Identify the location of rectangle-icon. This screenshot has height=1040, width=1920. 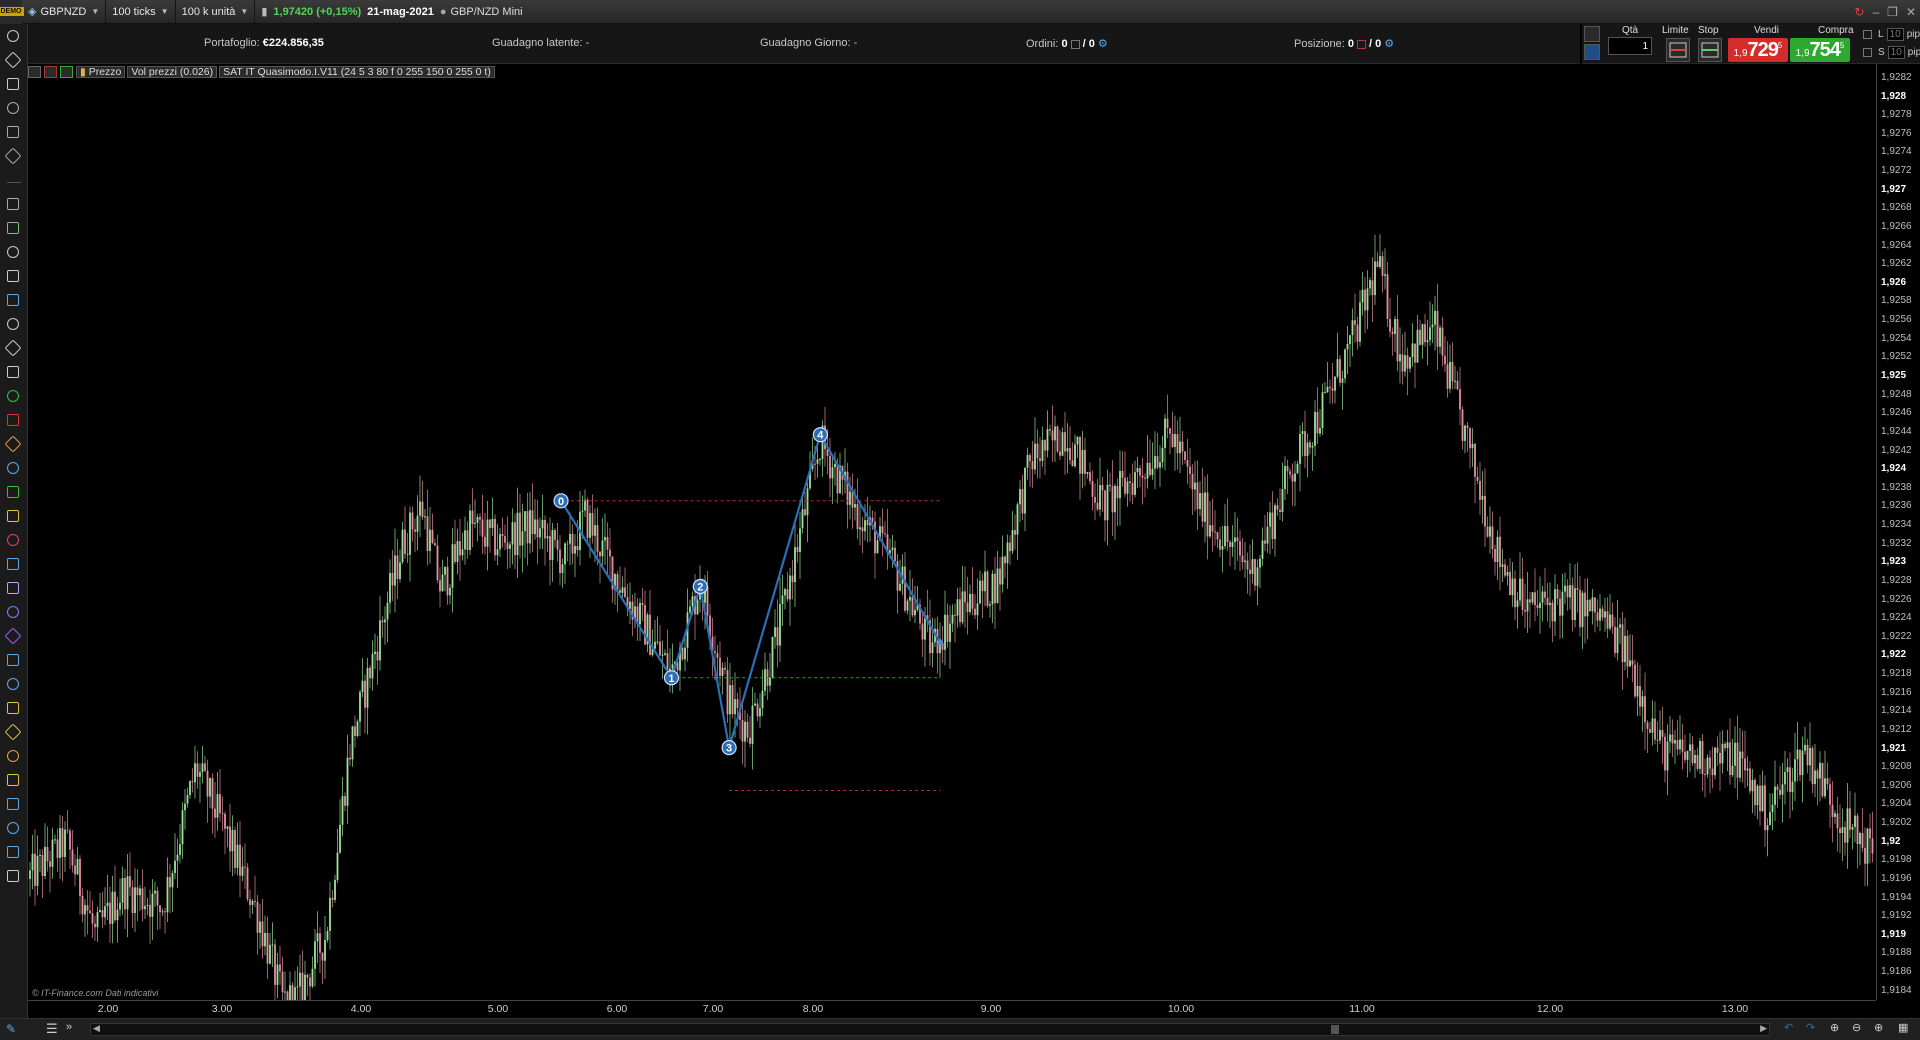
(13, 468).